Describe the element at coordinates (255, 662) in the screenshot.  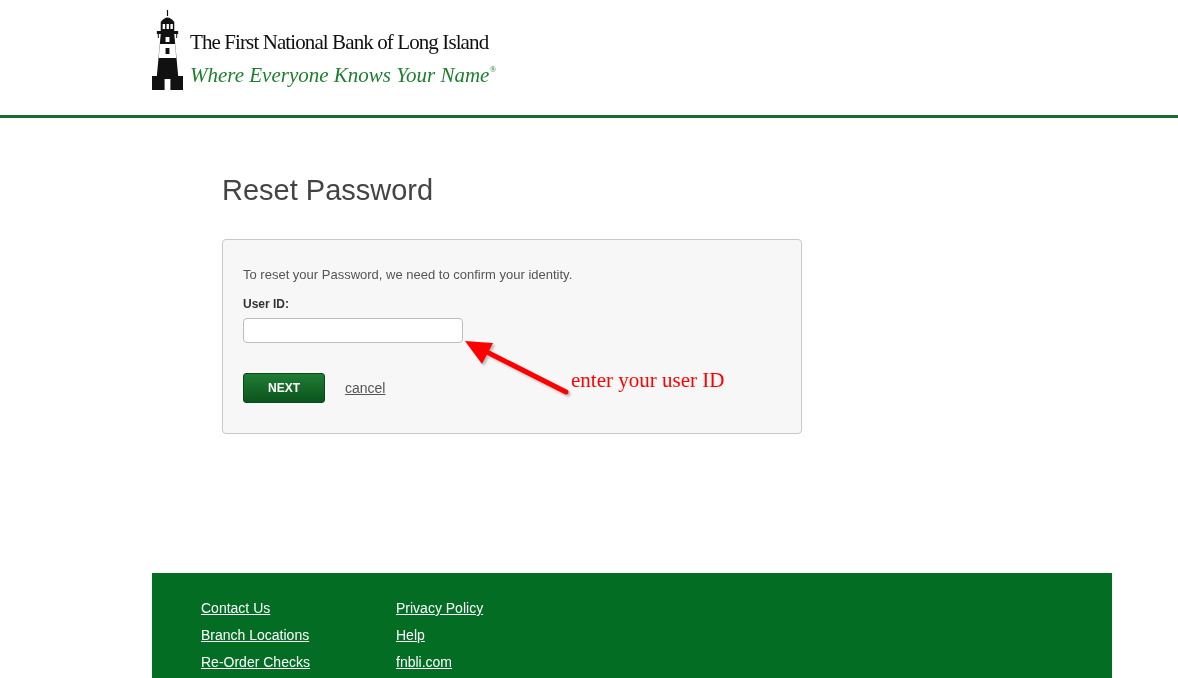
I see `footer-link: Re-Order Checks` at that location.